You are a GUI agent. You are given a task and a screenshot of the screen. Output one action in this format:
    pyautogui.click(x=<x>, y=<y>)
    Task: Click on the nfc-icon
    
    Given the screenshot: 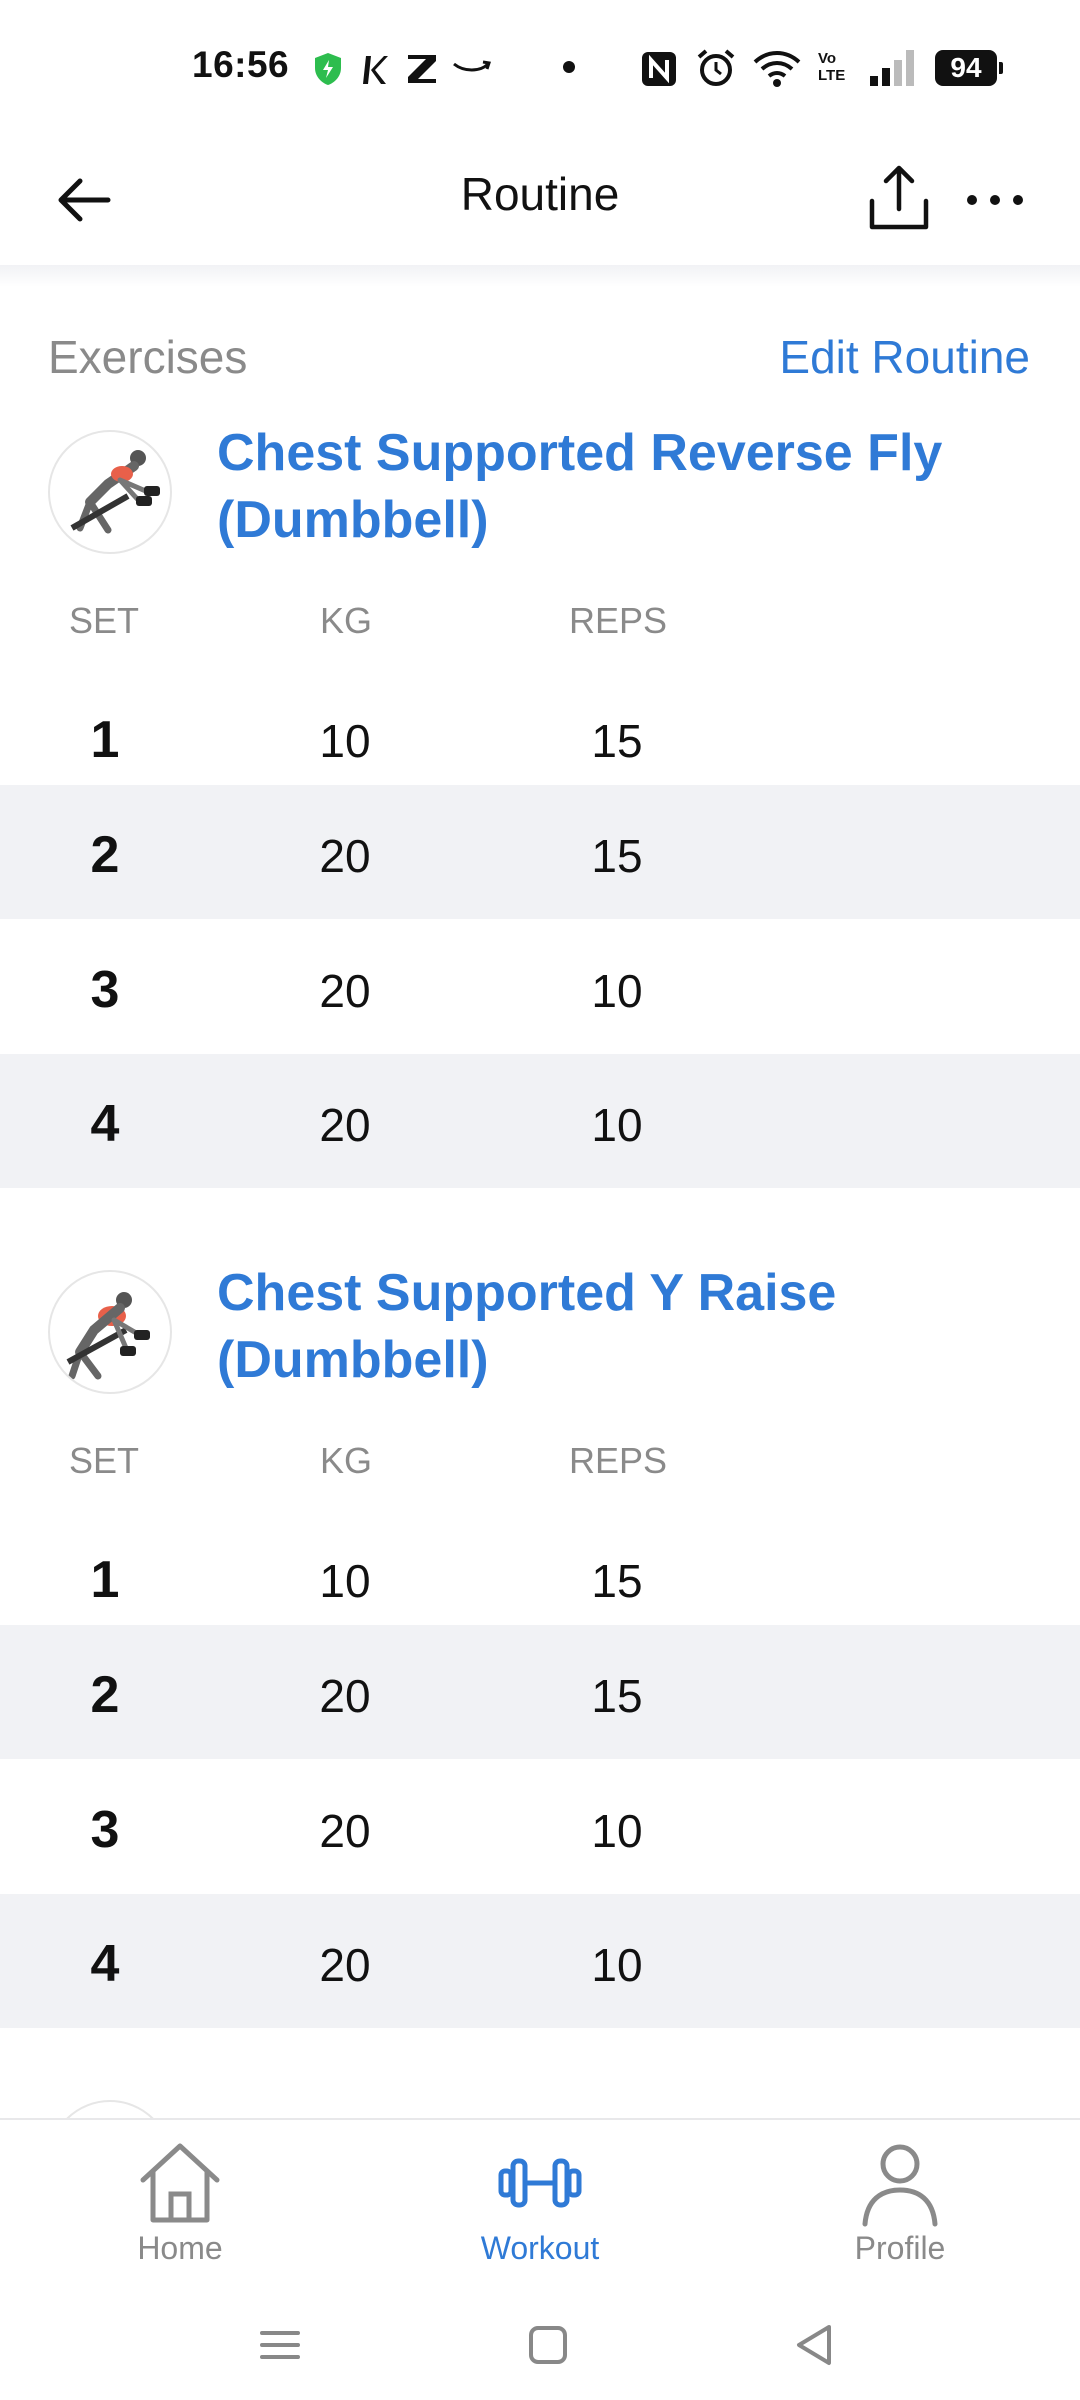 What is the action you would take?
    pyautogui.click(x=659, y=69)
    